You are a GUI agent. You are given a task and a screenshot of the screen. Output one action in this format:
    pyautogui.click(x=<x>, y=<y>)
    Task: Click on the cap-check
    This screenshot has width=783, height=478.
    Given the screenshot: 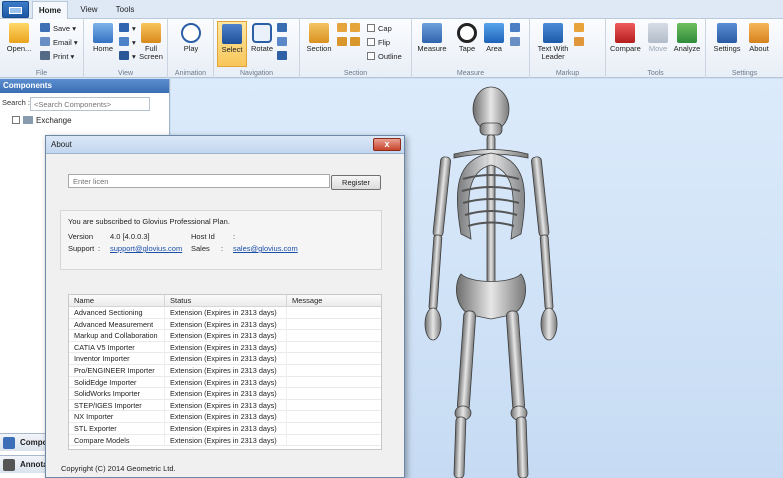 What is the action you would take?
    pyautogui.click(x=371, y=28)
    